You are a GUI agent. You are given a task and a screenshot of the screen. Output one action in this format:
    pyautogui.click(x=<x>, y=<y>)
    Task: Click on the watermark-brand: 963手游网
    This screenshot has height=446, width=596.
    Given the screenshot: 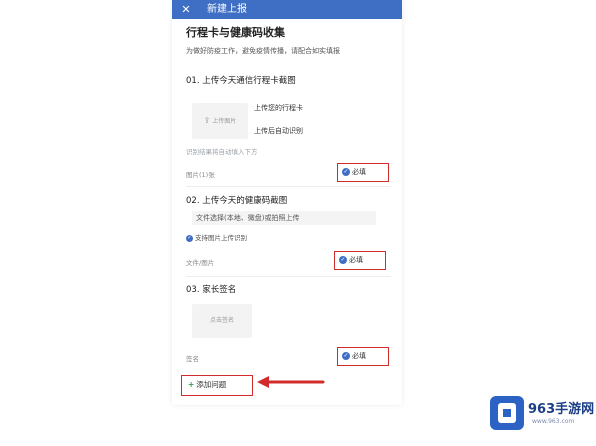 What is the action you would take?
    pyautogui.click(x=561, y=409)
    